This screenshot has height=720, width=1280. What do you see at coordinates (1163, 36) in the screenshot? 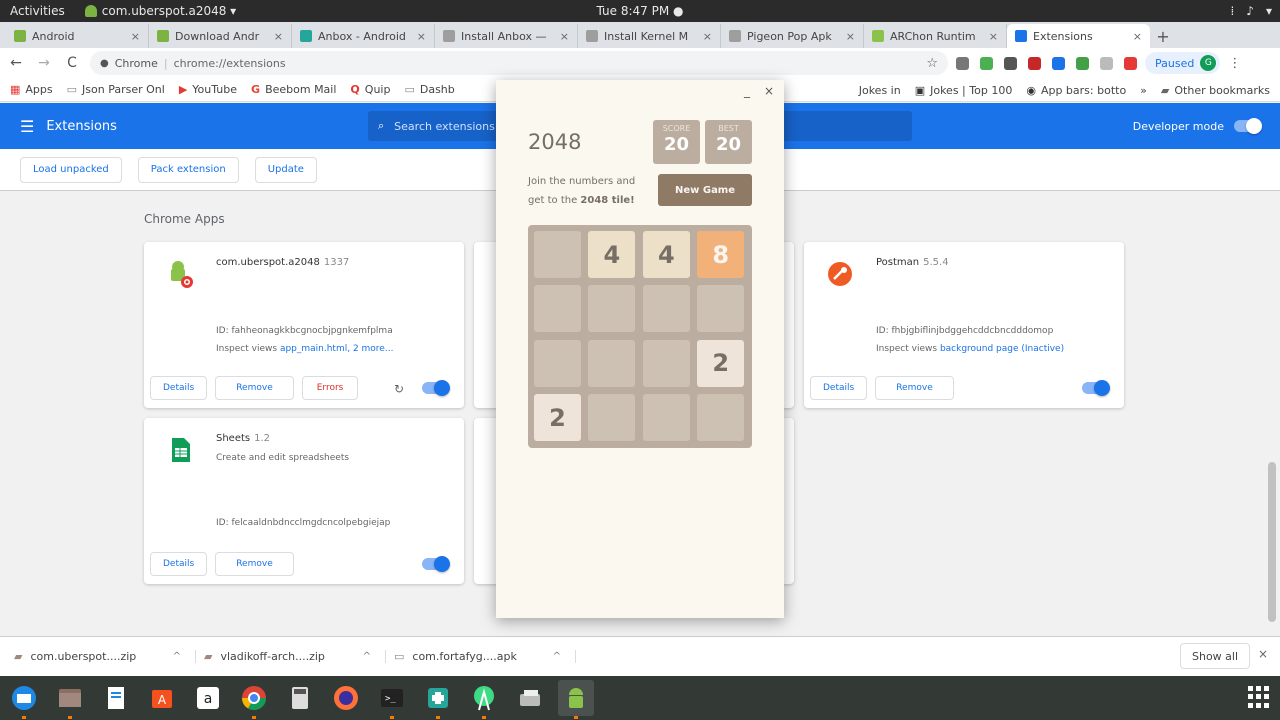
I see `new-tab-button: +` at bounding box center [1163, 36].